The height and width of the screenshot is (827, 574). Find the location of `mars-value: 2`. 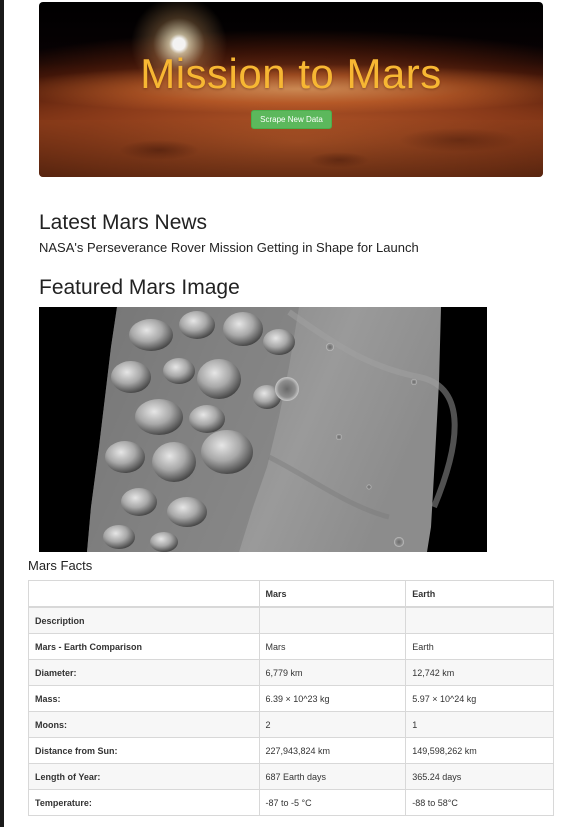

mars-value: 2 is located at coordinates (332, 724).